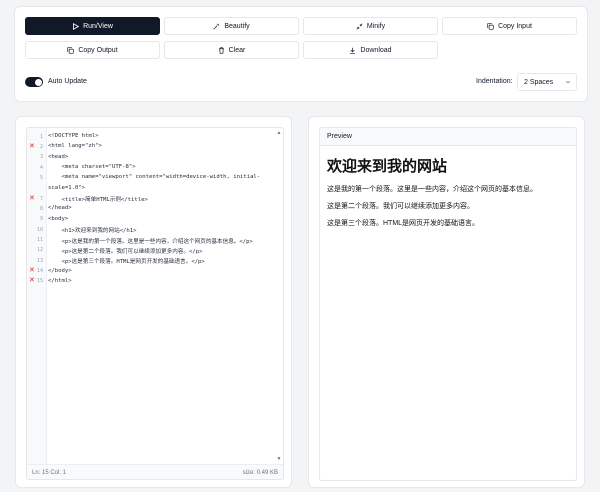  I want to click on line-number: 3, so click(41, 157).